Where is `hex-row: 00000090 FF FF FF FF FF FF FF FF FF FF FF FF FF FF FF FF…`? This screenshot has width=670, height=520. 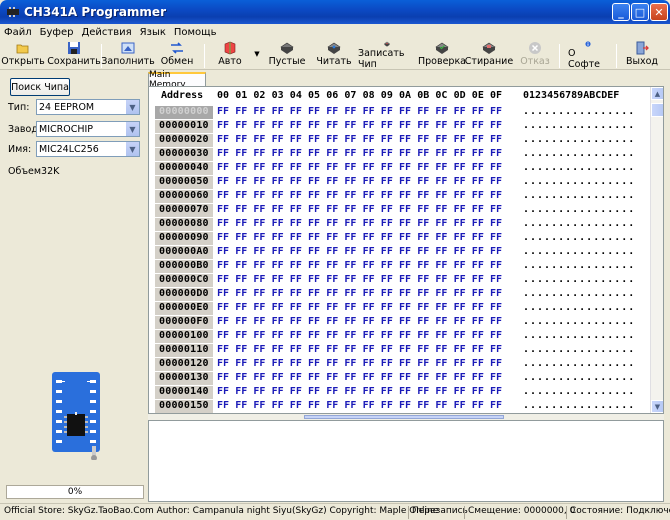
hex-row: 00000090 FF FF FF FF FF FF FF FF FF FF FF FF FF FF FF FF… is located at coordinates (400, 238).